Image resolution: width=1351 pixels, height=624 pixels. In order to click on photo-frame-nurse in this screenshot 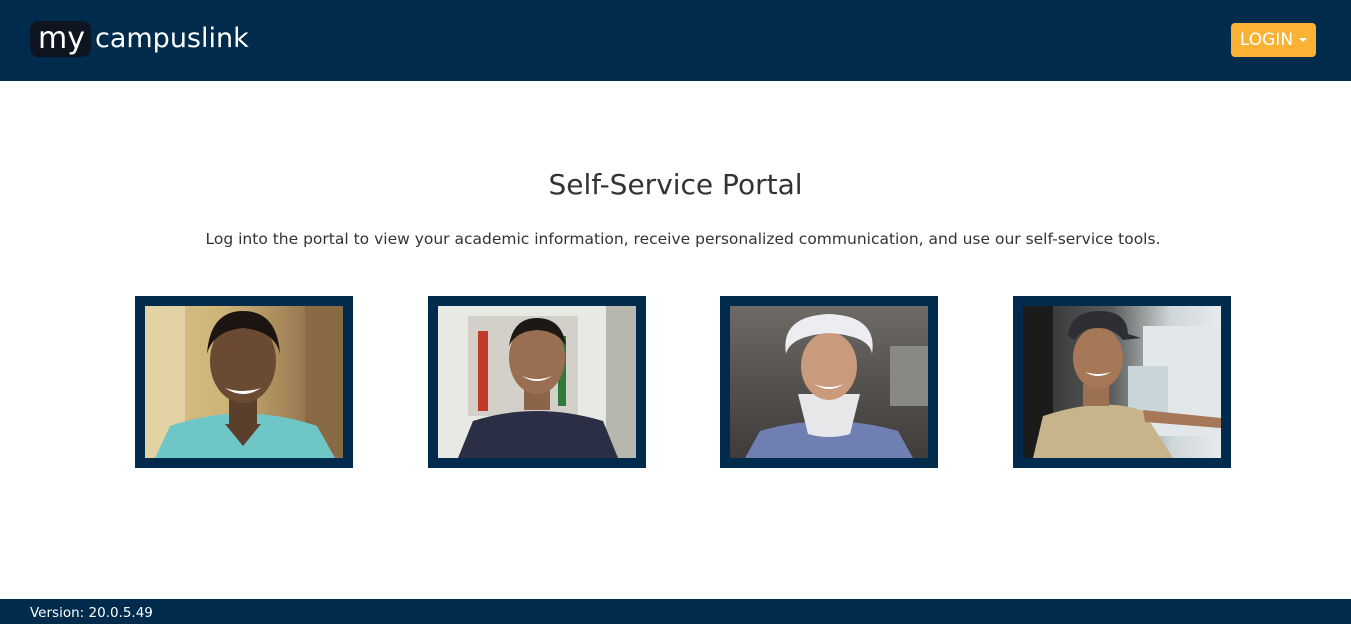, I will do `click(244, 382)`.